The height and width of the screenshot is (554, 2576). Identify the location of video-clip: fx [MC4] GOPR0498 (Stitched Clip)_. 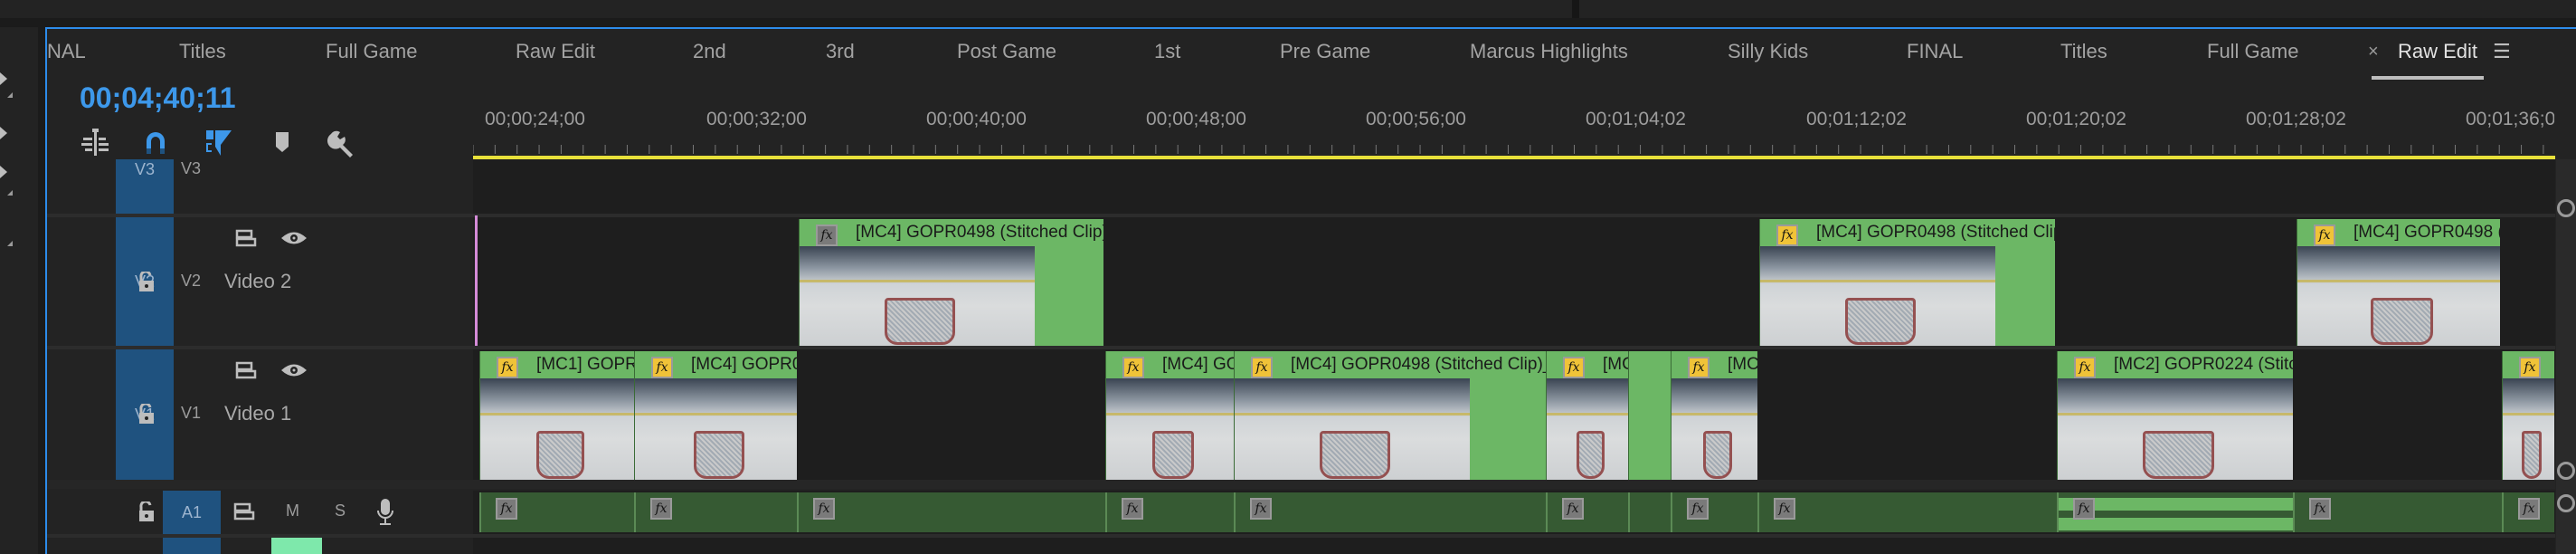
(1907, 282).